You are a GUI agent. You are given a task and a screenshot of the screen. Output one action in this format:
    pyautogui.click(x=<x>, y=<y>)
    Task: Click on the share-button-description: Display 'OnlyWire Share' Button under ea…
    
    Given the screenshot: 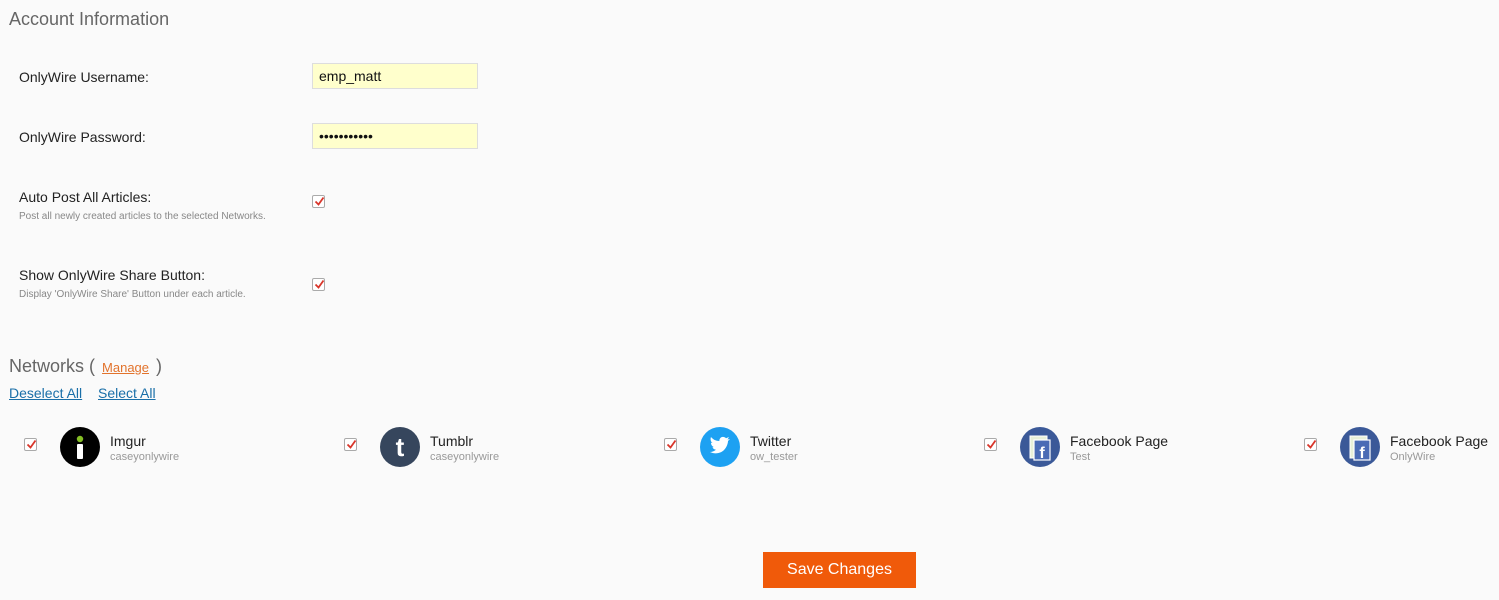 What is the action you would take?
    pyautogui.click(x=132, y=294)
    